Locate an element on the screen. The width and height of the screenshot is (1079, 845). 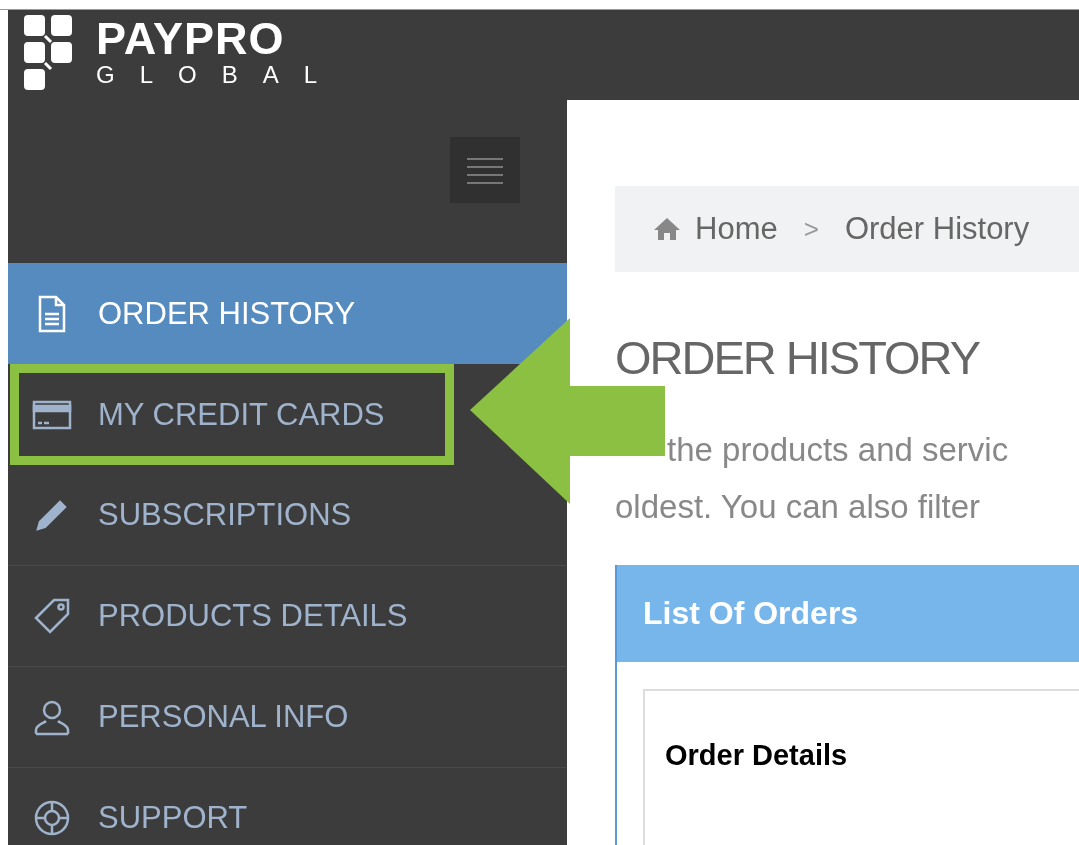
breadcrumb-link: Home is located at coordinates (736, 229).